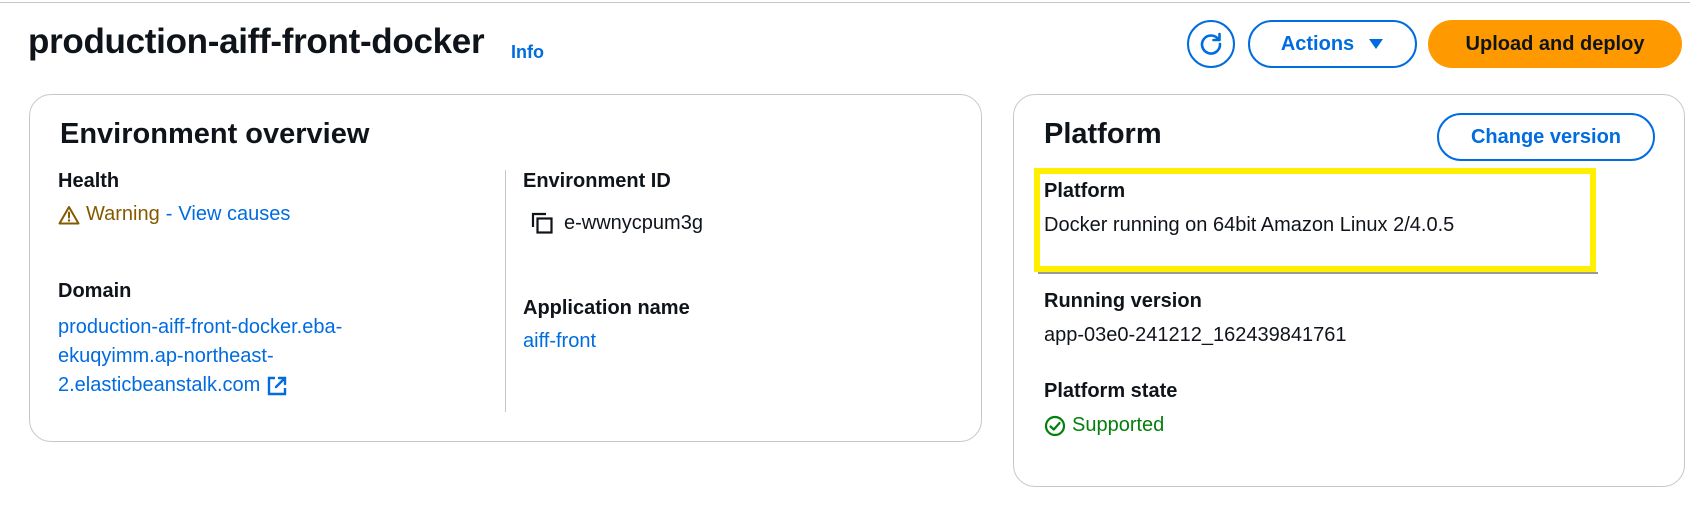  Describe the element at coordinates (527, 52) in the screenshot. I see `info-link: Info` at that location.